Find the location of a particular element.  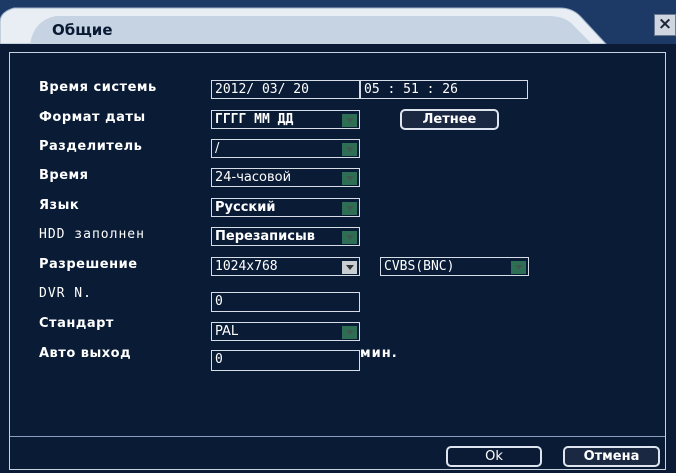

auto-logout-unit: мин. is located at coordinates (379, 353).